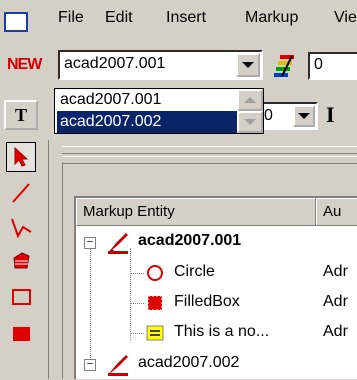  I want to click on document-dropdown-list: acad2007.001 acad2007.002, so click(159, 111).